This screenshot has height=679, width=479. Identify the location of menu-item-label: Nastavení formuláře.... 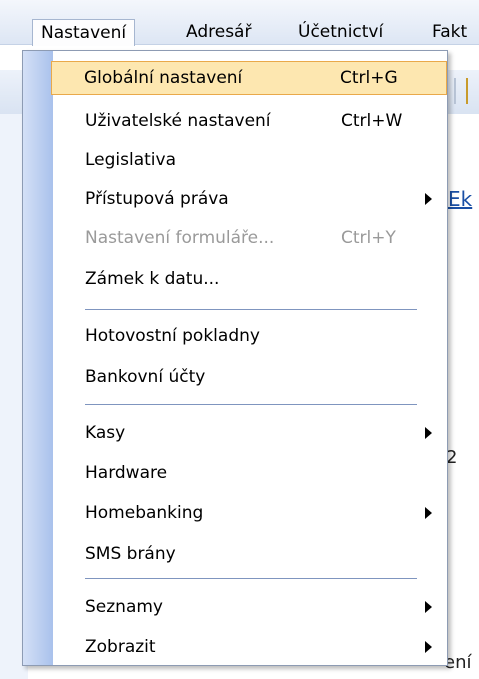
(180, 238).